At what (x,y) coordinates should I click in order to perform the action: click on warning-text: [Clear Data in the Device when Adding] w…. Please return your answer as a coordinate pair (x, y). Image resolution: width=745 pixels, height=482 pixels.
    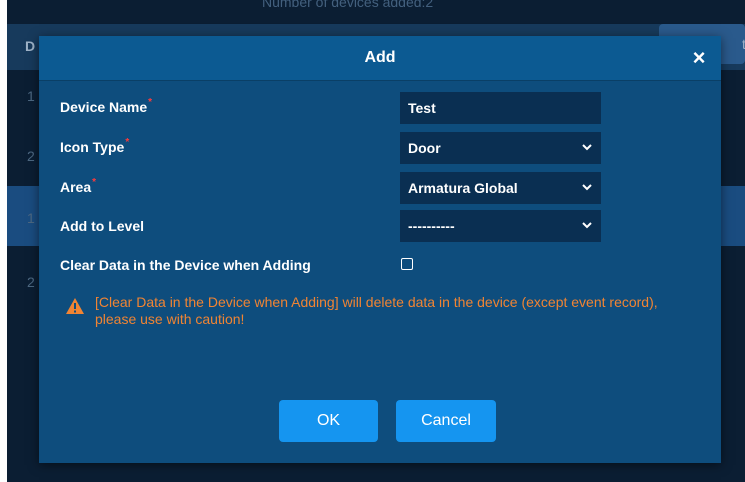
    Looking at the image, I should click on (376, 310).